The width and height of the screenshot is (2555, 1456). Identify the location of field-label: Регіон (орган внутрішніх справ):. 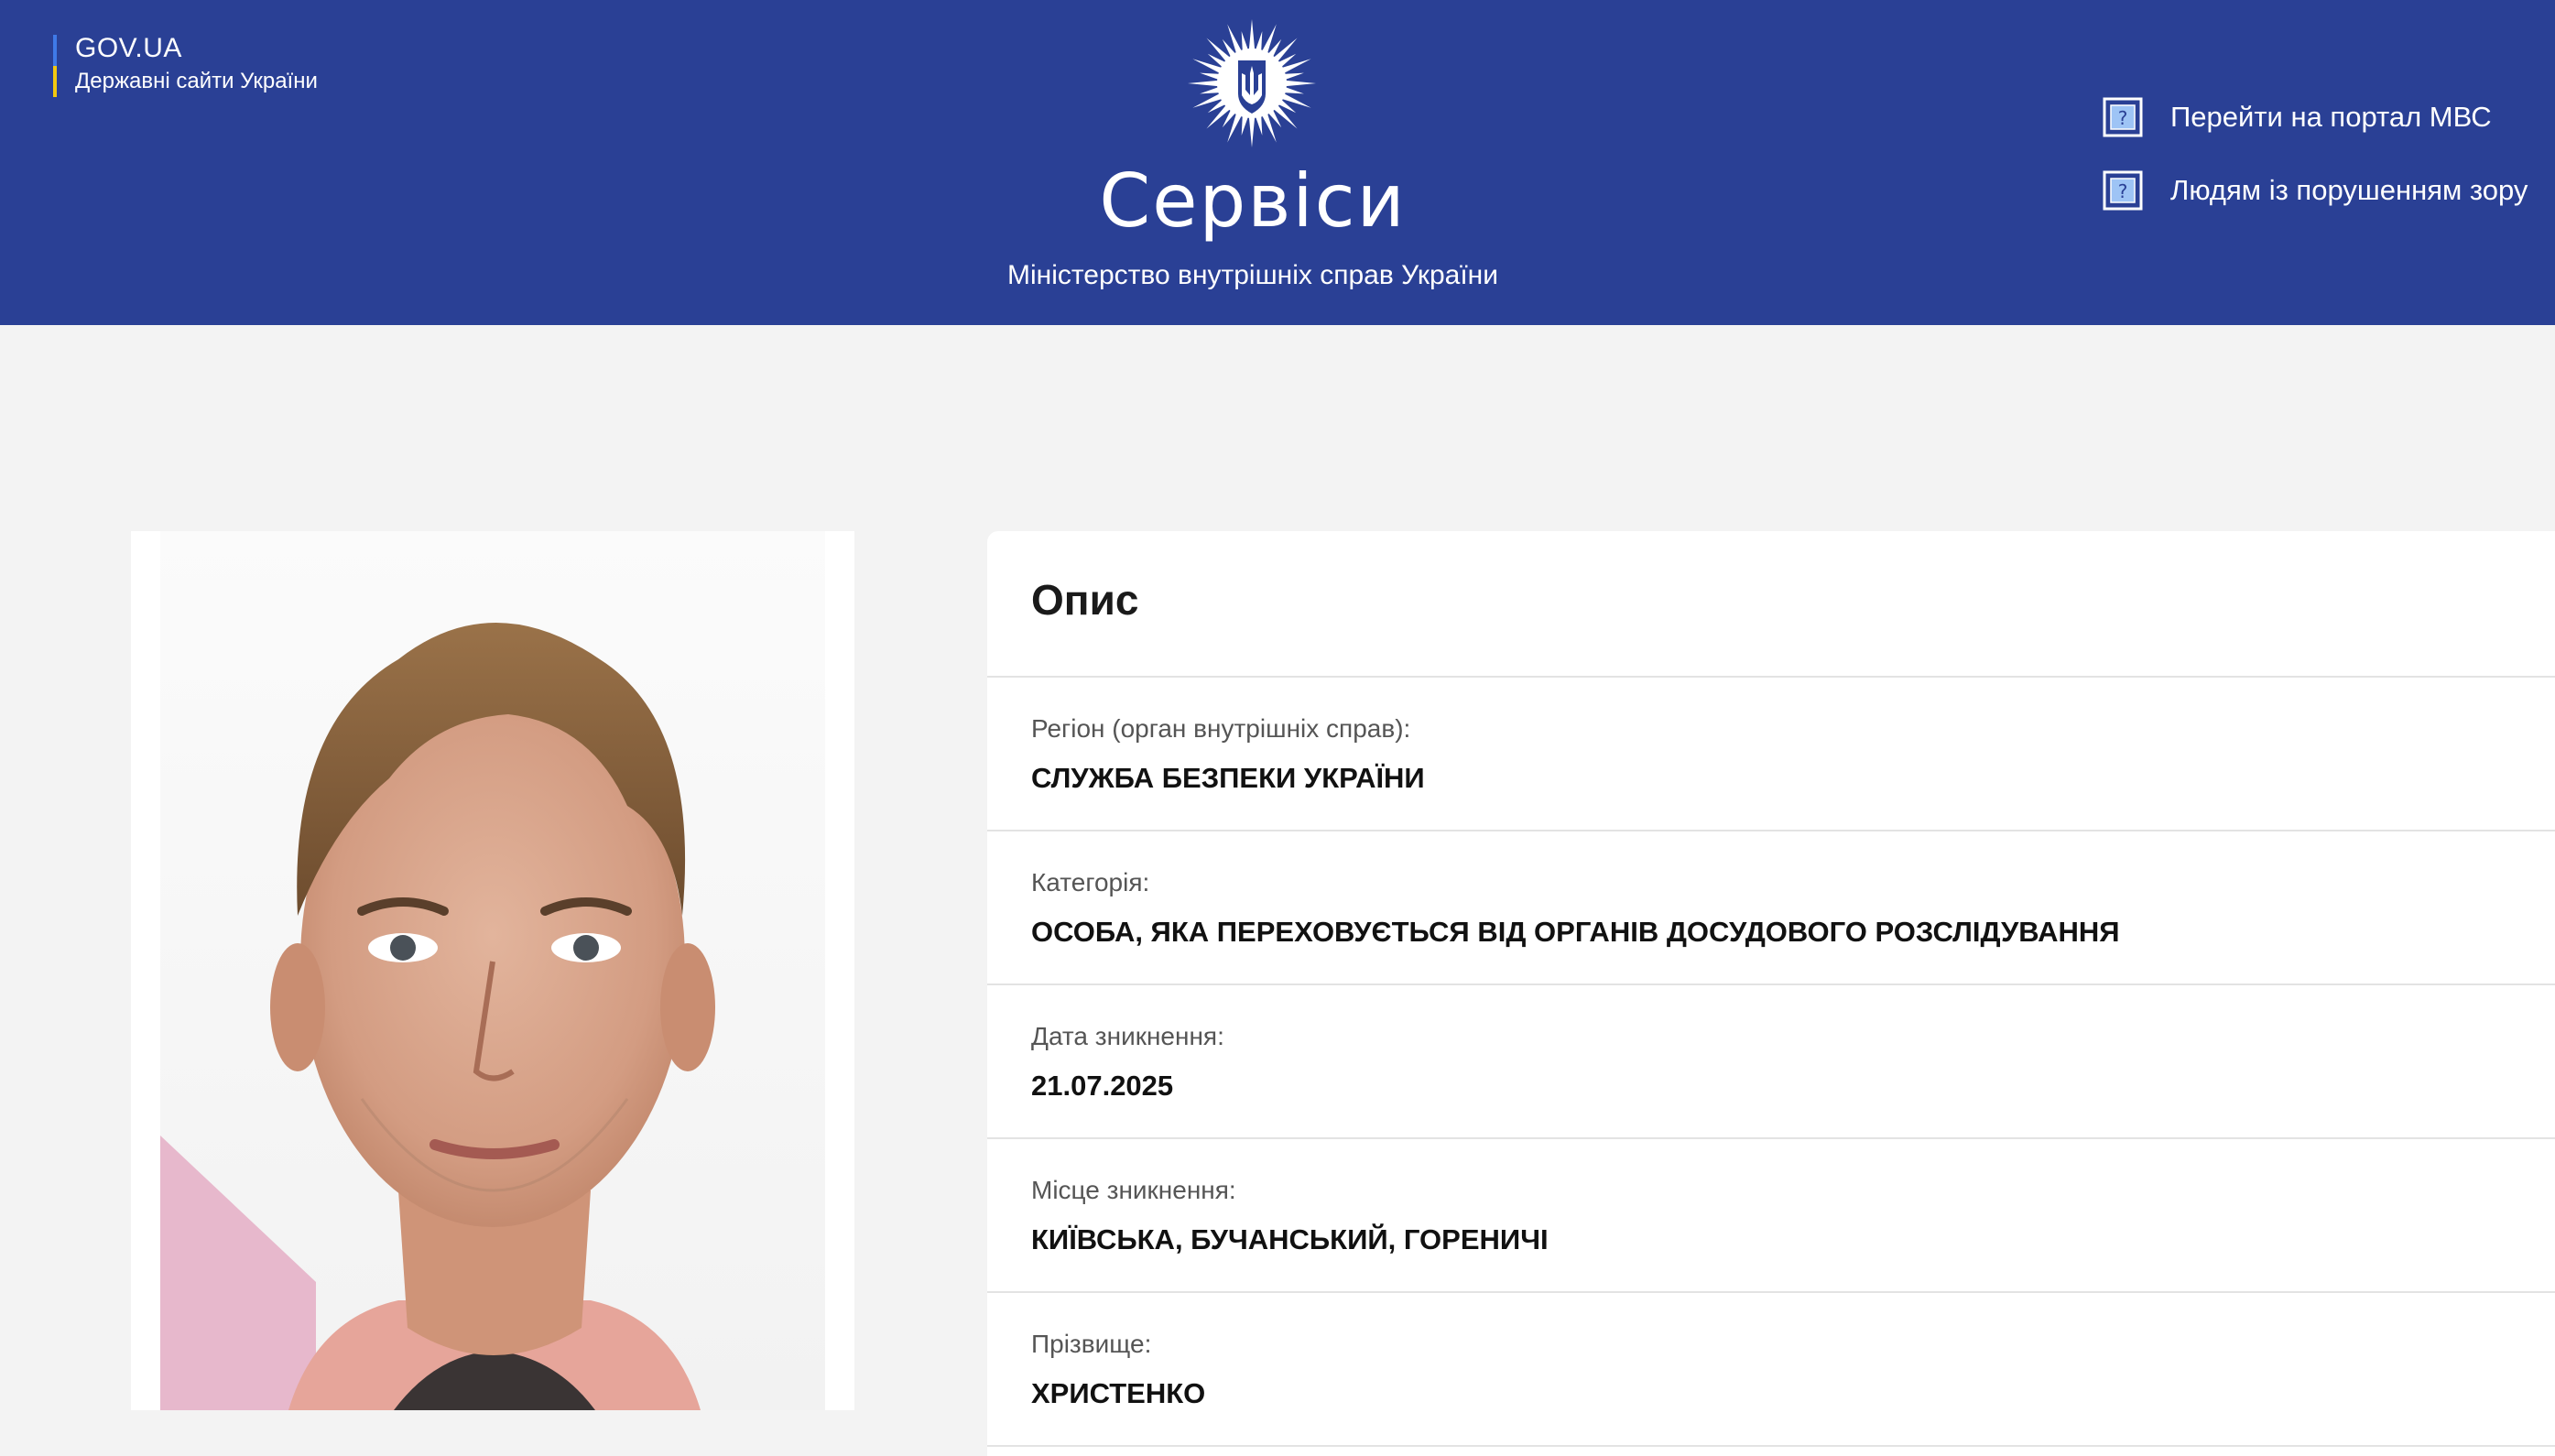
(1221, 728).